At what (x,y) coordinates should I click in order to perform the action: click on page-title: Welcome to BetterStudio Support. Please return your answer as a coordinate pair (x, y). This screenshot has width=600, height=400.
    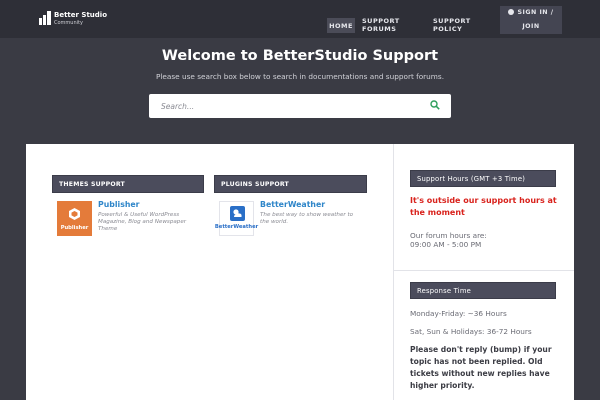
    Looking at the image, I should click on (300, 56).